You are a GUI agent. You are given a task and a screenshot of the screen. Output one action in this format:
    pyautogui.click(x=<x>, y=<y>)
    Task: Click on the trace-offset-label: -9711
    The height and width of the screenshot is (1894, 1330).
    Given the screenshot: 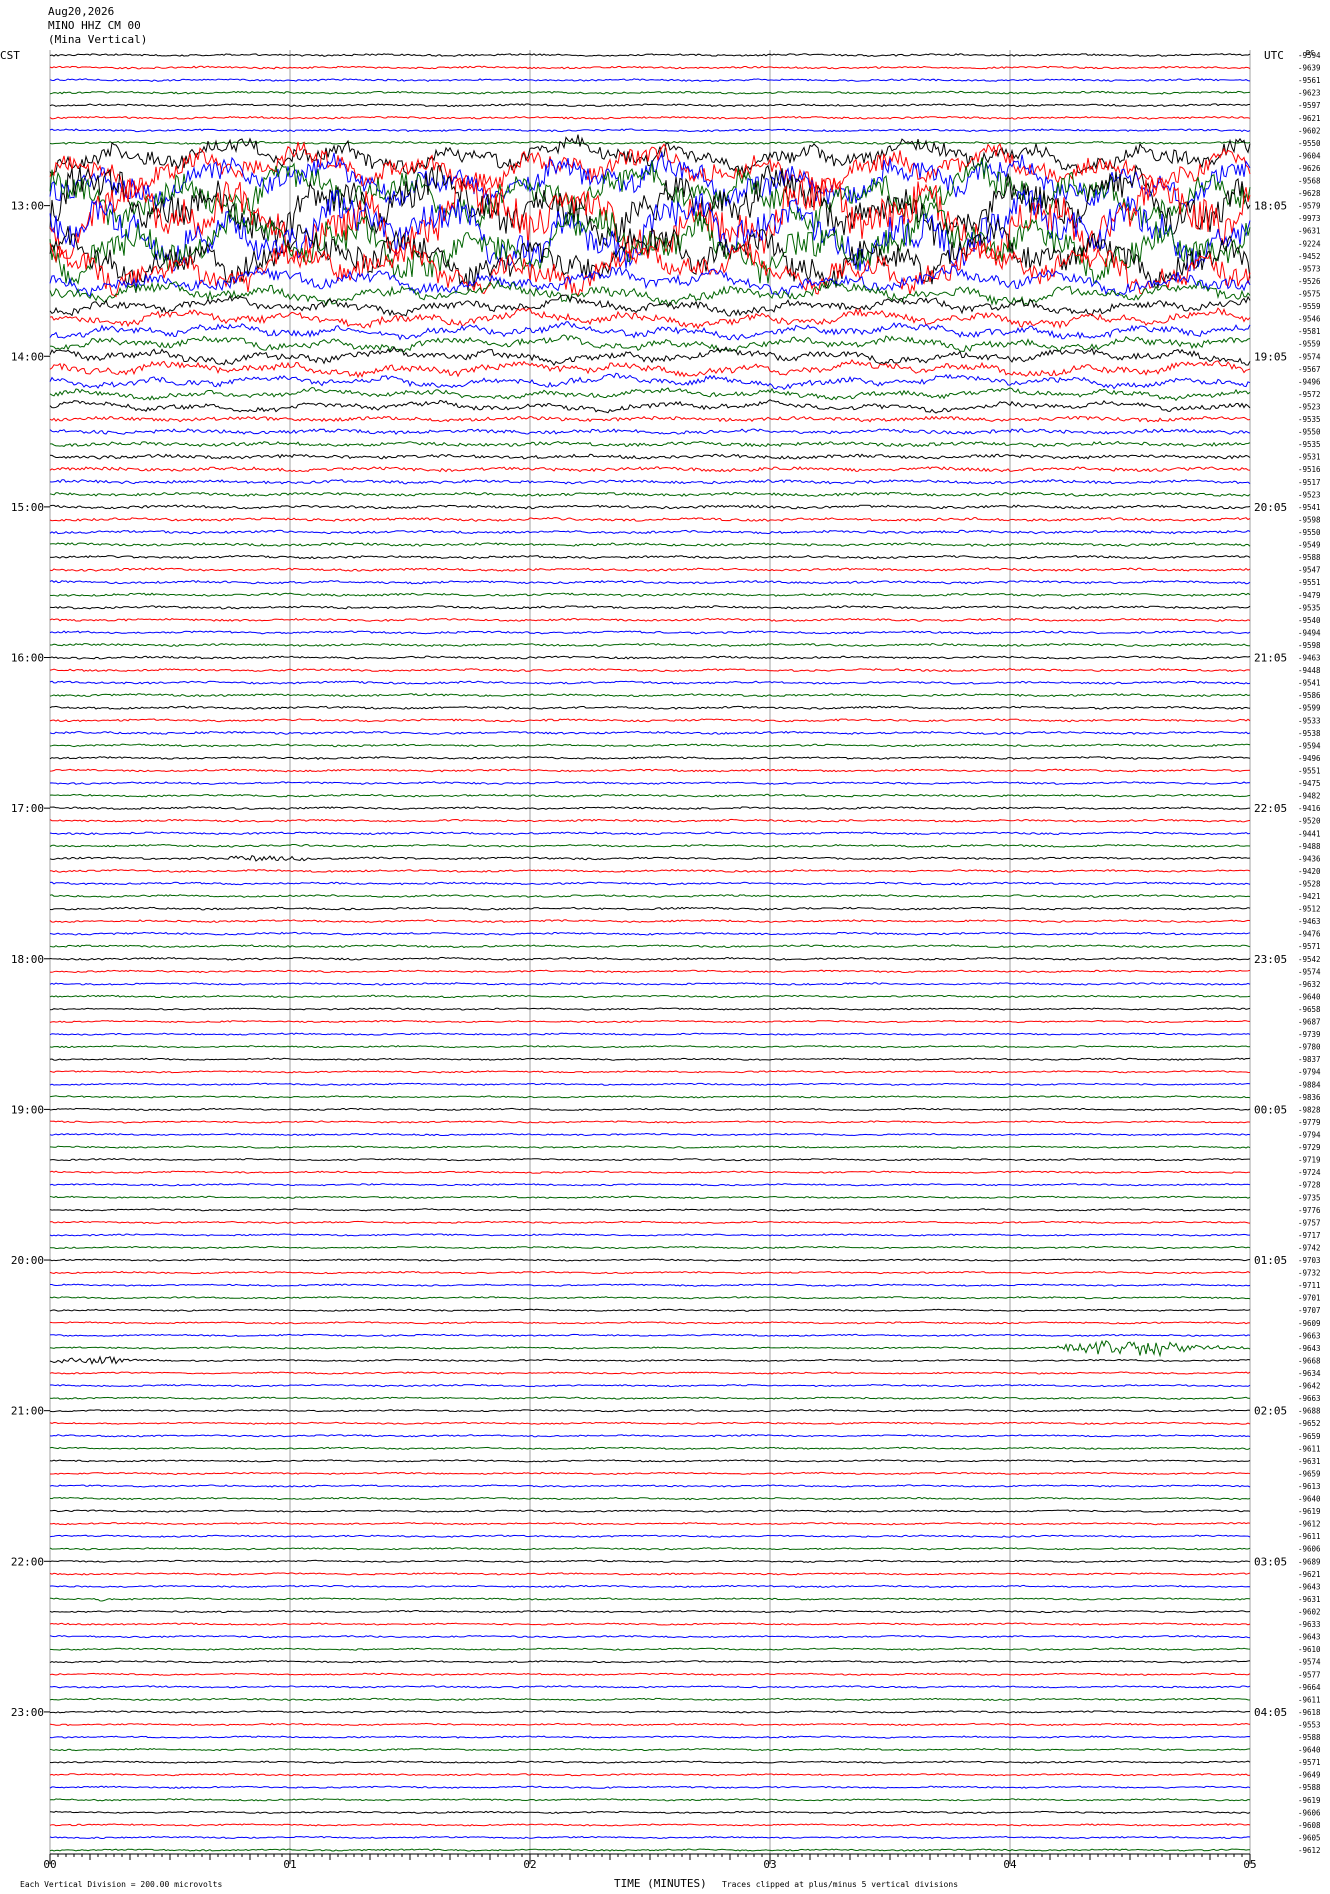 What is the action you would take?
    pyautogui.click(x=1309, y=1285)
    